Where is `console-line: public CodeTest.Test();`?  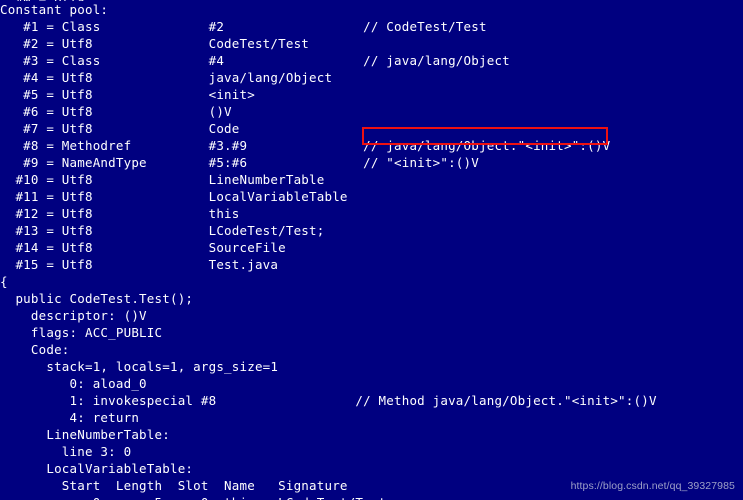
console-line: public CodeTest.Test(); is located at coordinates (97, 298).